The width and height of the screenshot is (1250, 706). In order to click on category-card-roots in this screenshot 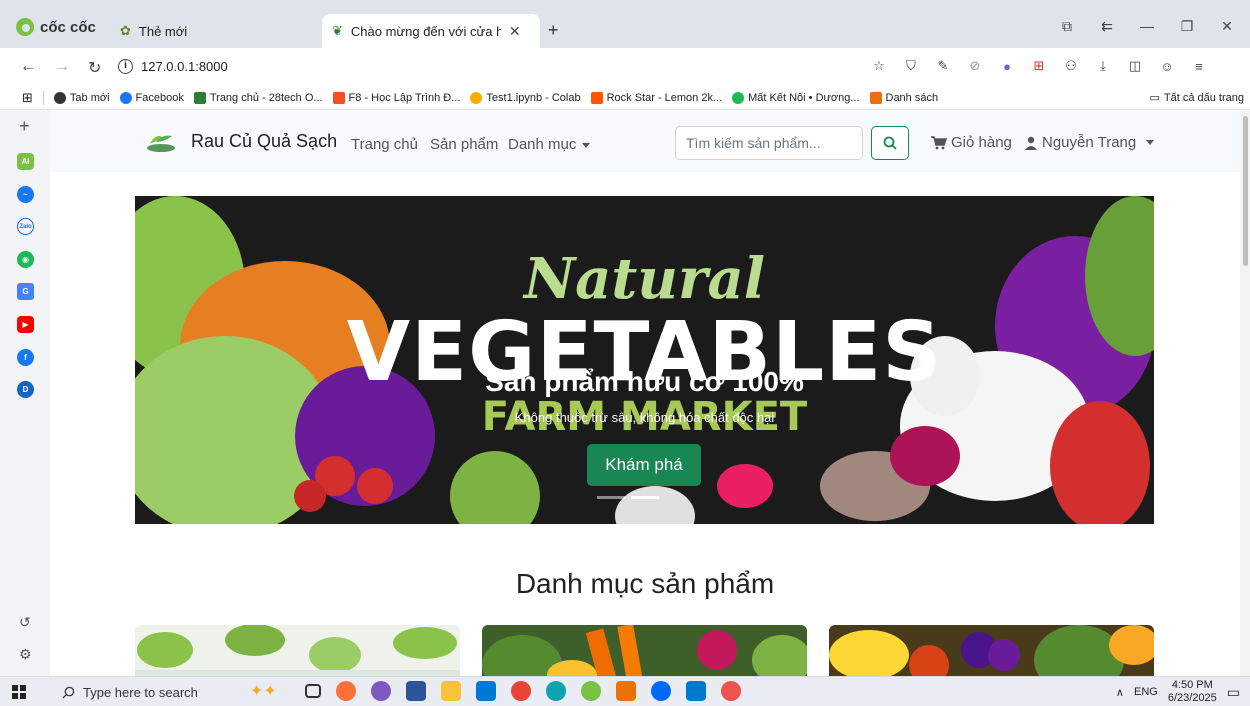, I will do `click(644, 650)`.